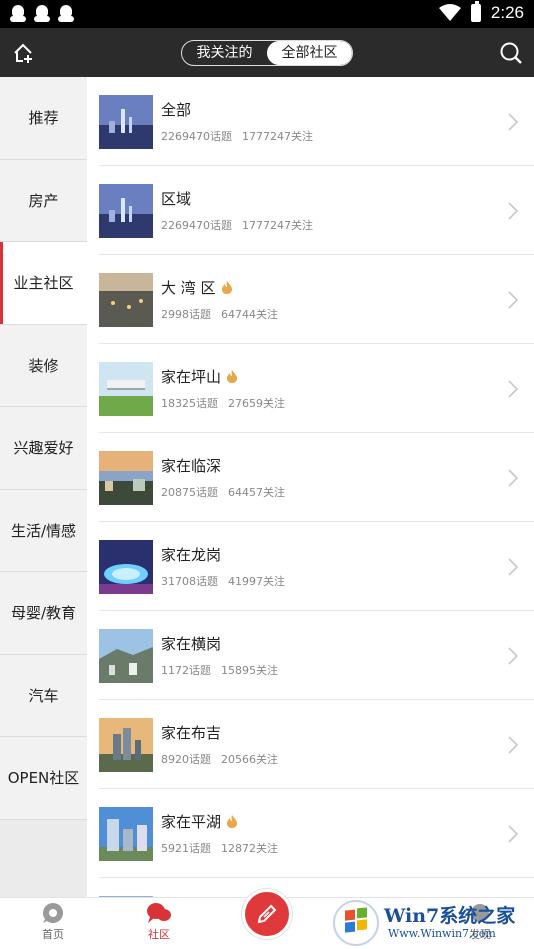 This screenshot has width=534, height=949. What do you see at coordinates (249, 759) in the screenshot?
I see `follower-count: 20566关注` at bounding box center [249, 759].